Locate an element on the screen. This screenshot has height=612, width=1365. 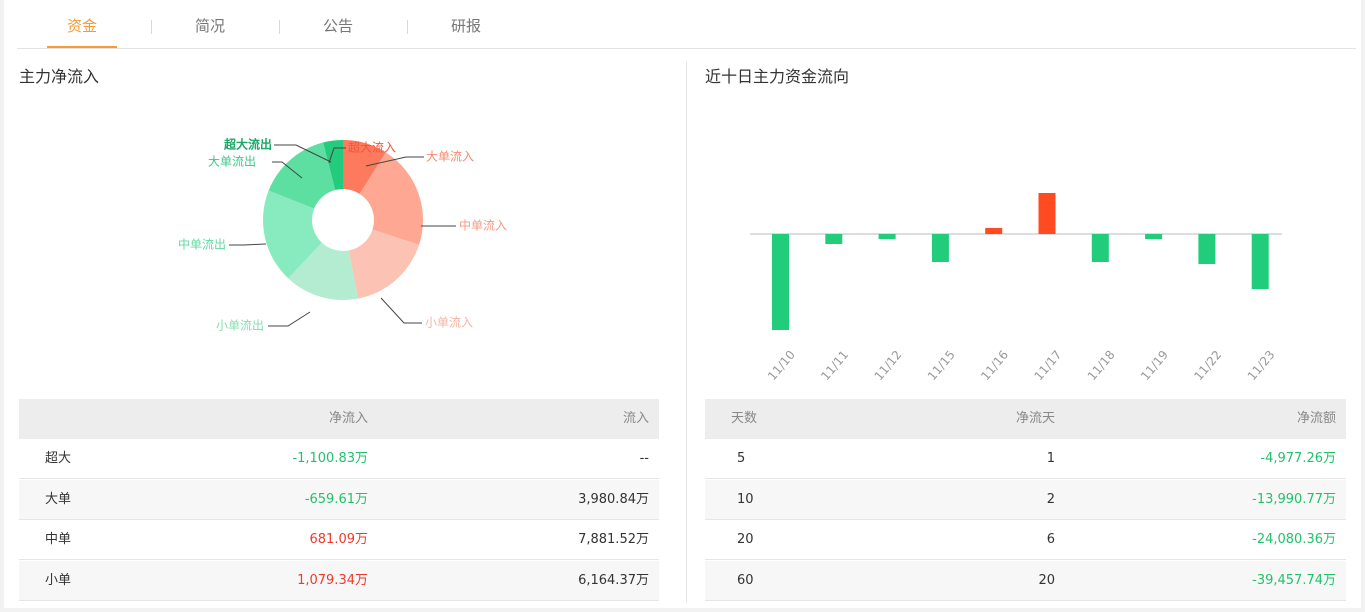
tab-overview: 简况 is located at coordinates (210, 31).